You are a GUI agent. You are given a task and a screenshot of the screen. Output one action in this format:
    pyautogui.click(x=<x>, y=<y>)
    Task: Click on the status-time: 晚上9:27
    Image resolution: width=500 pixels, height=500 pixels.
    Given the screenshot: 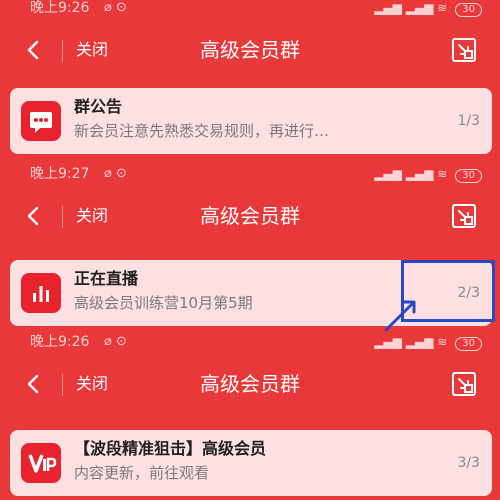 What is the action you would take?
    pyautogui.click(x=60, y=174)
    